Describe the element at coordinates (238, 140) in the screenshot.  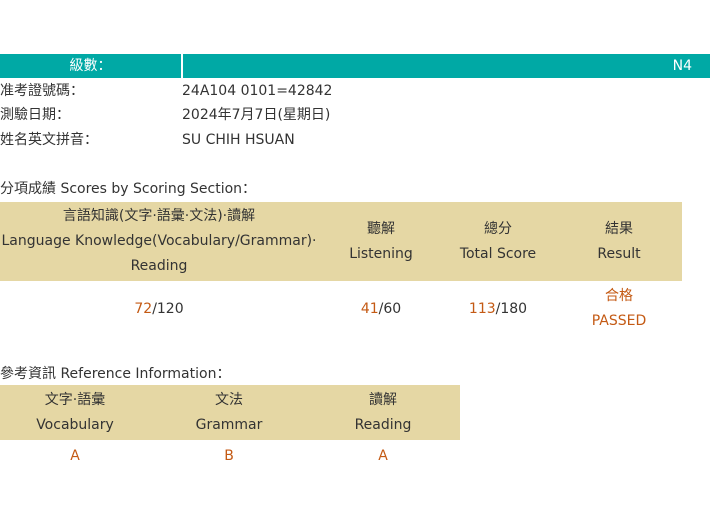
I see `name-value: SU CHIH HSUAN` at that location.